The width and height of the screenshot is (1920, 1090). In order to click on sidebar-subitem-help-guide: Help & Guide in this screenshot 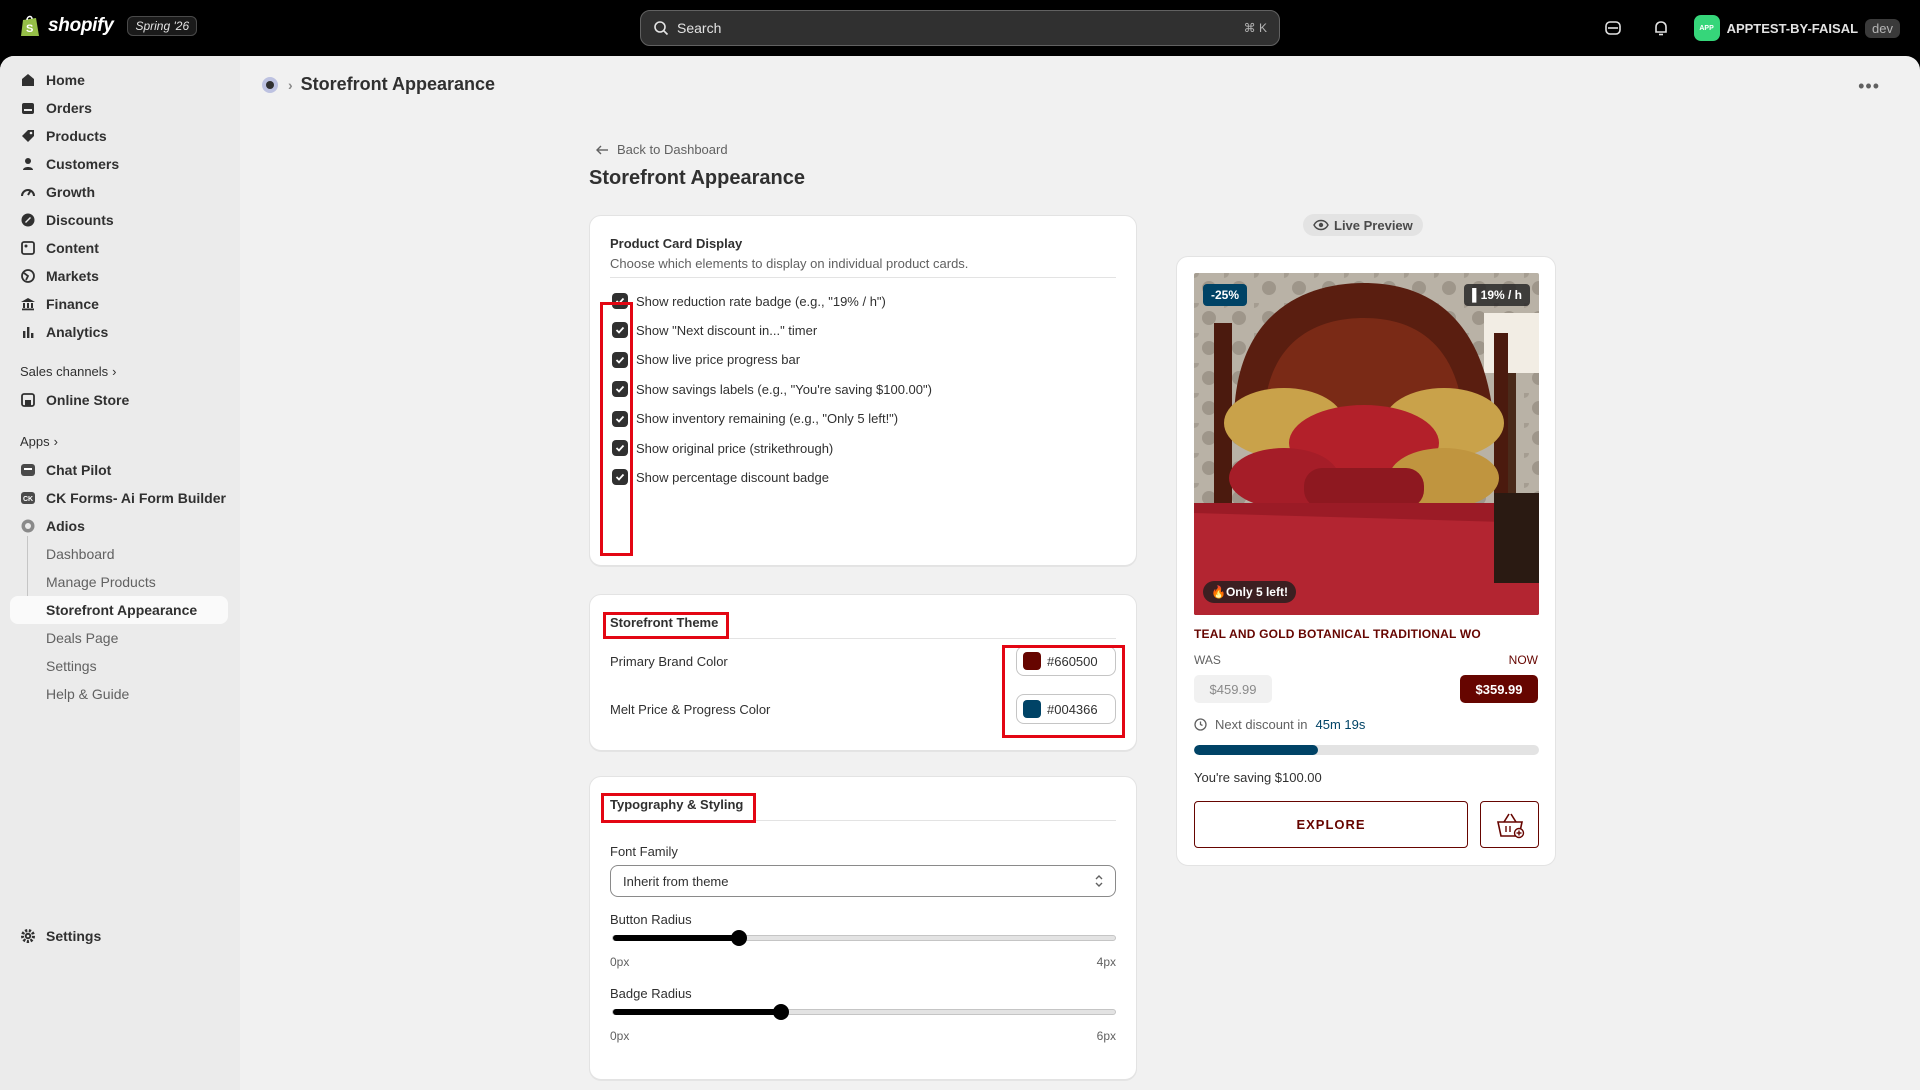, I will do `click(87, 694)`.